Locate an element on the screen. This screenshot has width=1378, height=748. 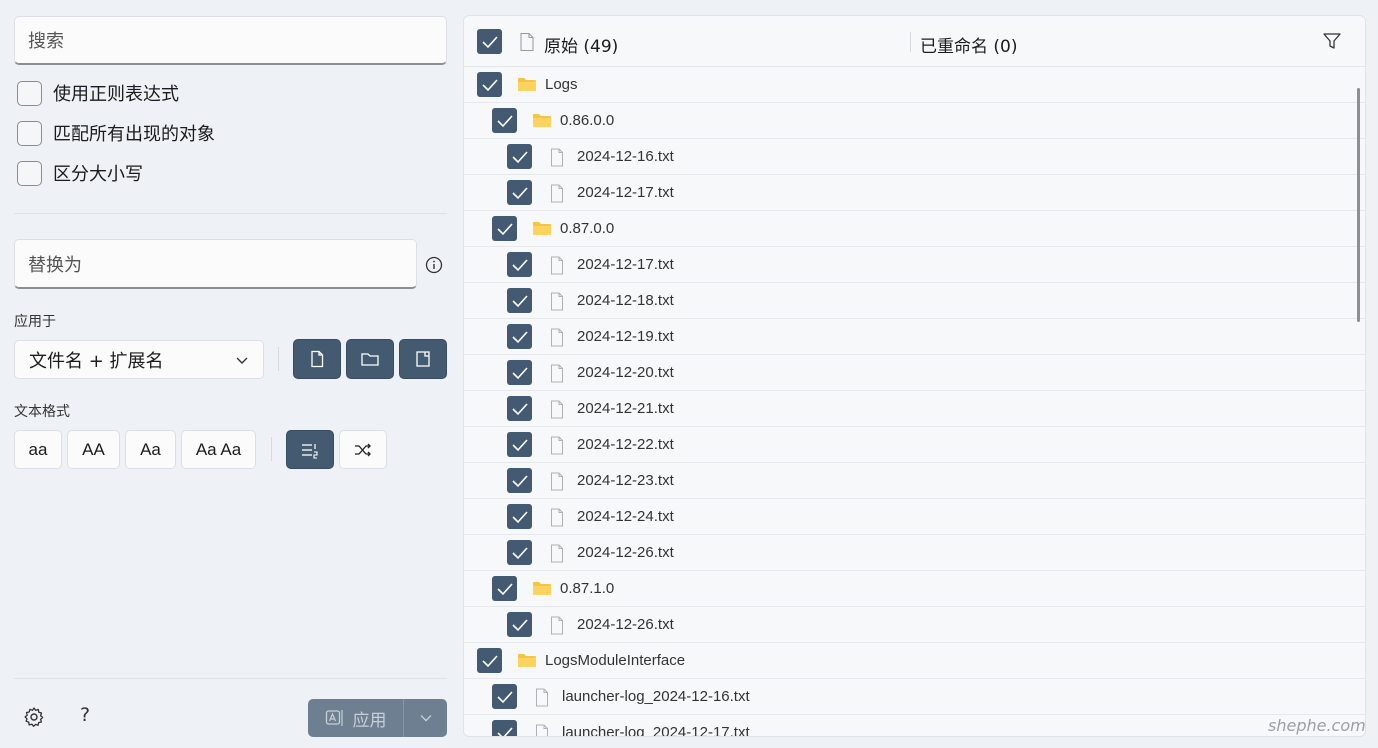
apply-main-button: 应用 is located at coordinates (355, 718).